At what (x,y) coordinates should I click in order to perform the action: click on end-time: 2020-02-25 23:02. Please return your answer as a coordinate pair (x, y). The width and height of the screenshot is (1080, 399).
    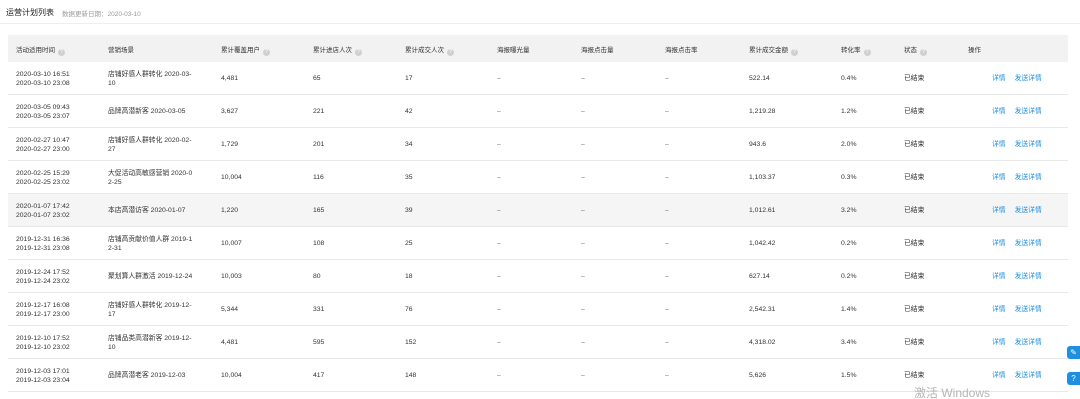
    Looking at the image, I should click on (43, 182).